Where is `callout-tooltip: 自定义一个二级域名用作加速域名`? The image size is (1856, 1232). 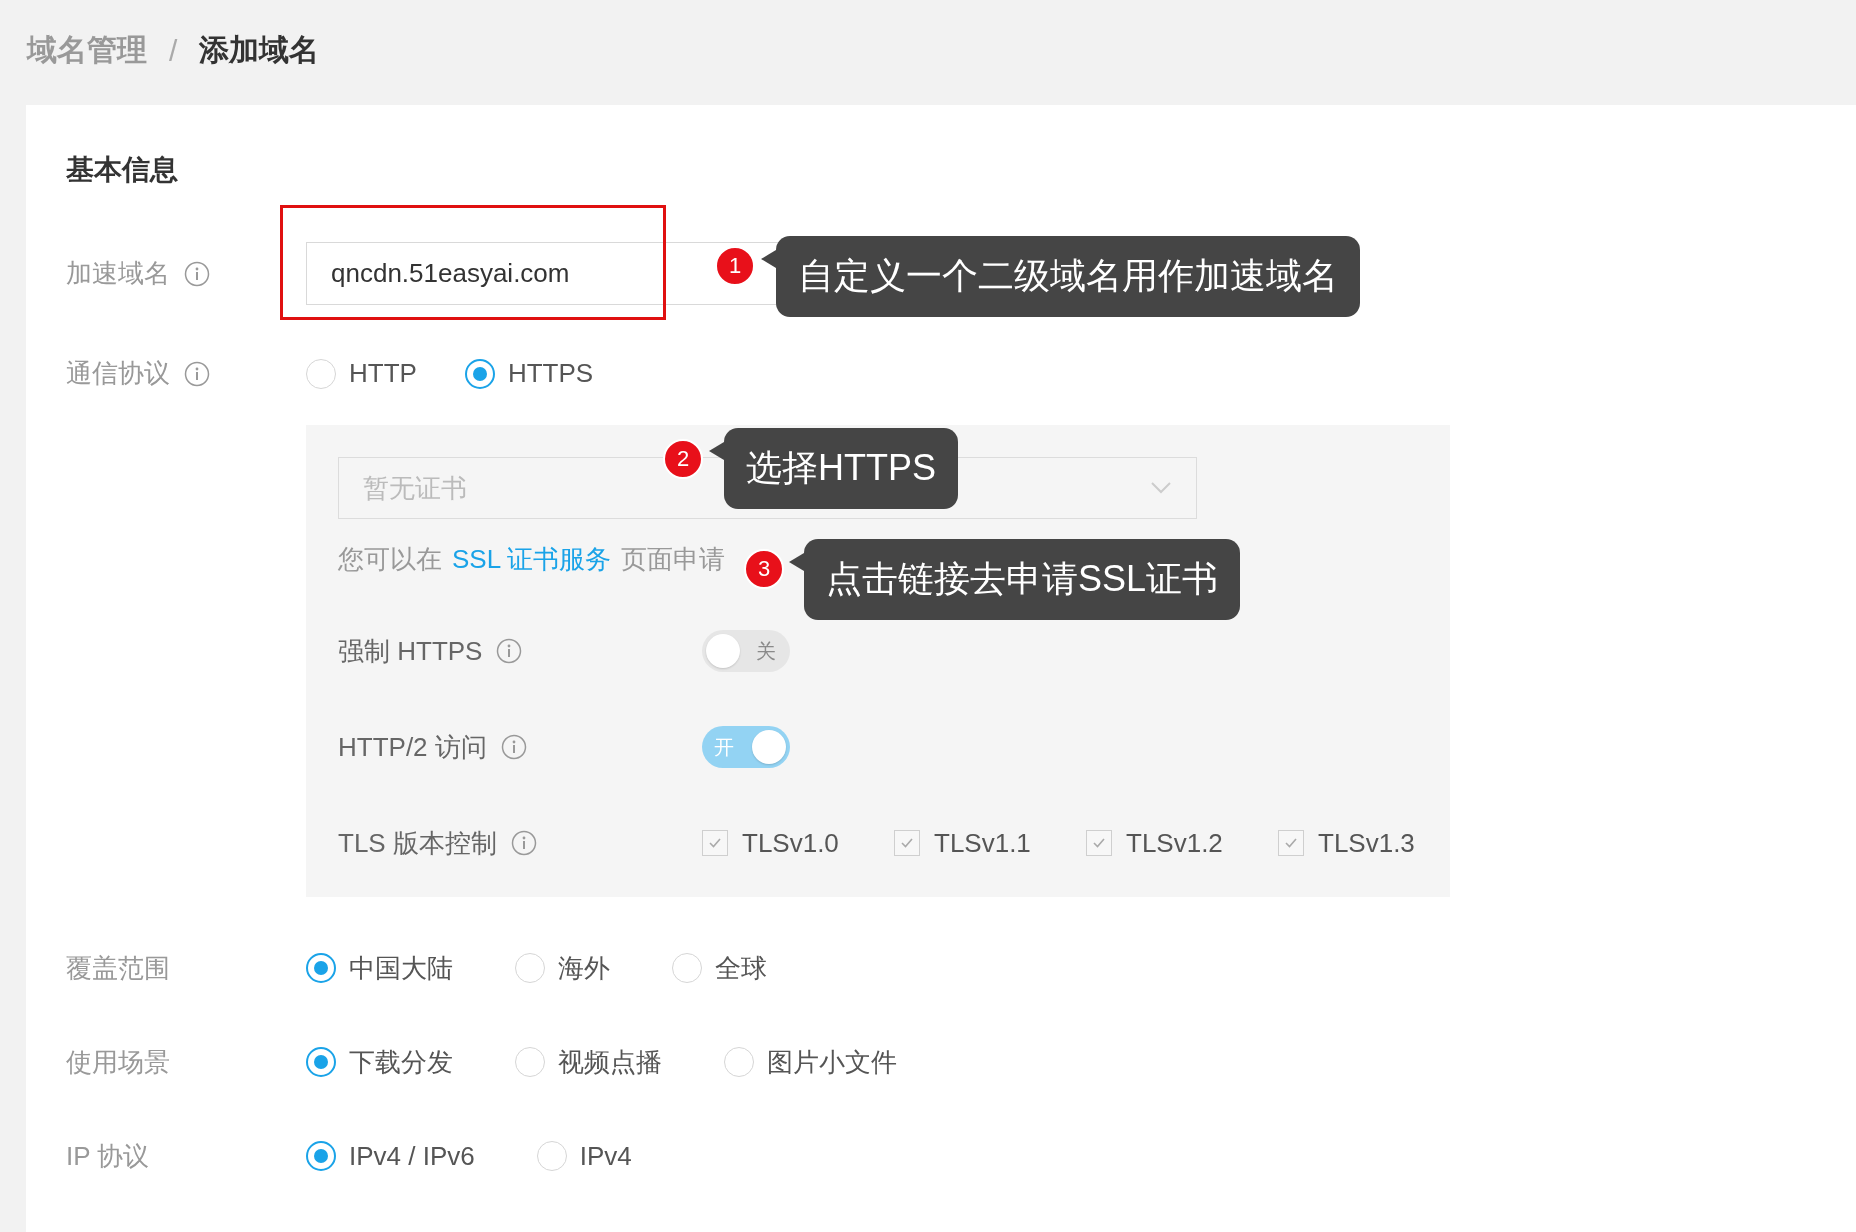 callout-tooltip: 自定义一个二级域名用作加速域名 is located at coordinates (1060, 276).